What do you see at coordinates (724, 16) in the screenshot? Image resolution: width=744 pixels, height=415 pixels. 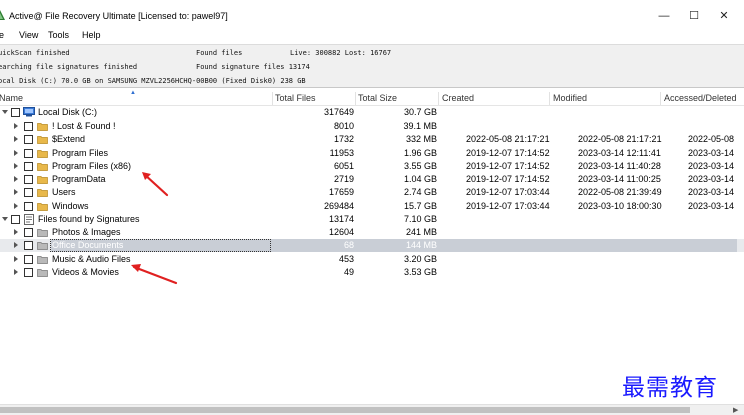 I see `close-button: ✕` at bounding box center [724, 16].